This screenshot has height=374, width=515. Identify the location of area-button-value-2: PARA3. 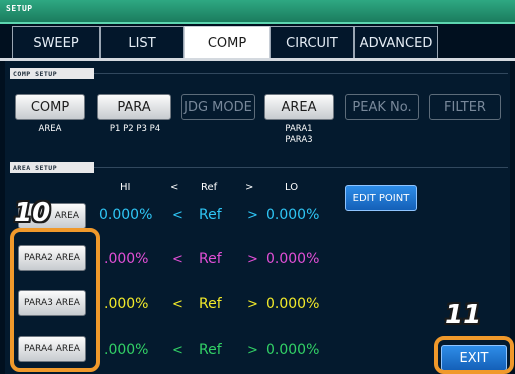
(299, 140).